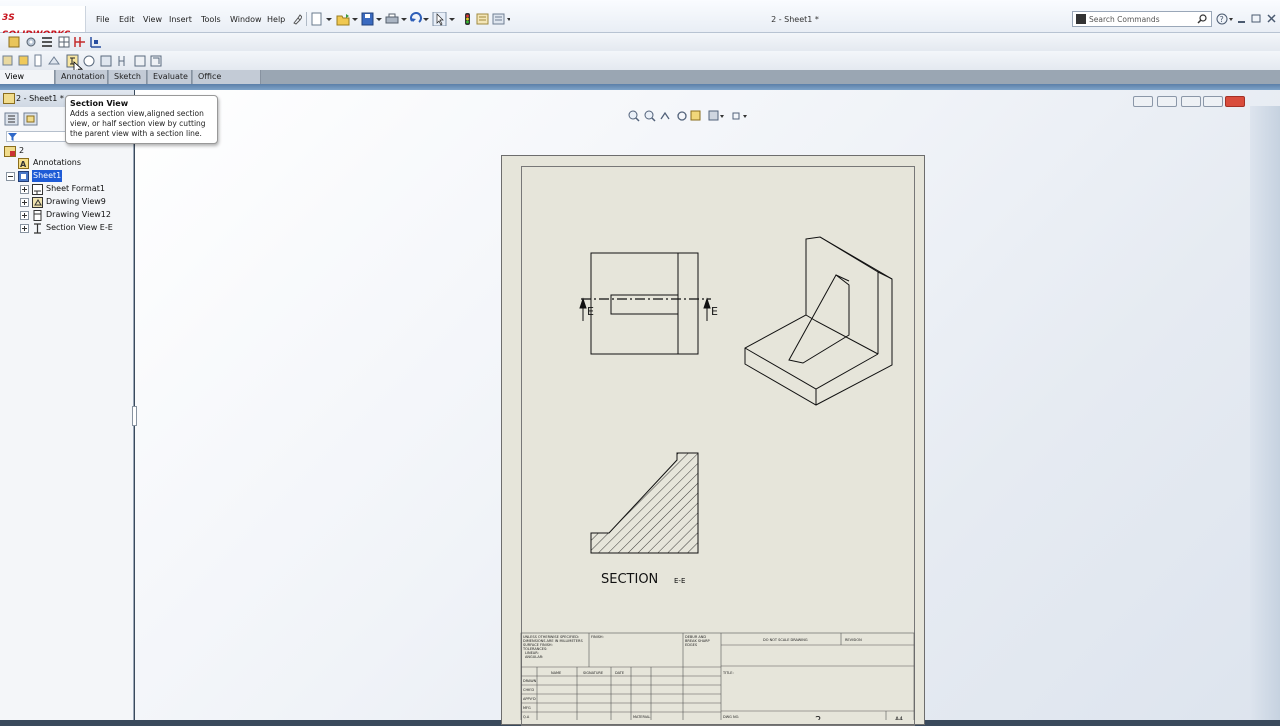 The image size is (1280, 726). I want to click on model-view-icon, so click(7, 60).